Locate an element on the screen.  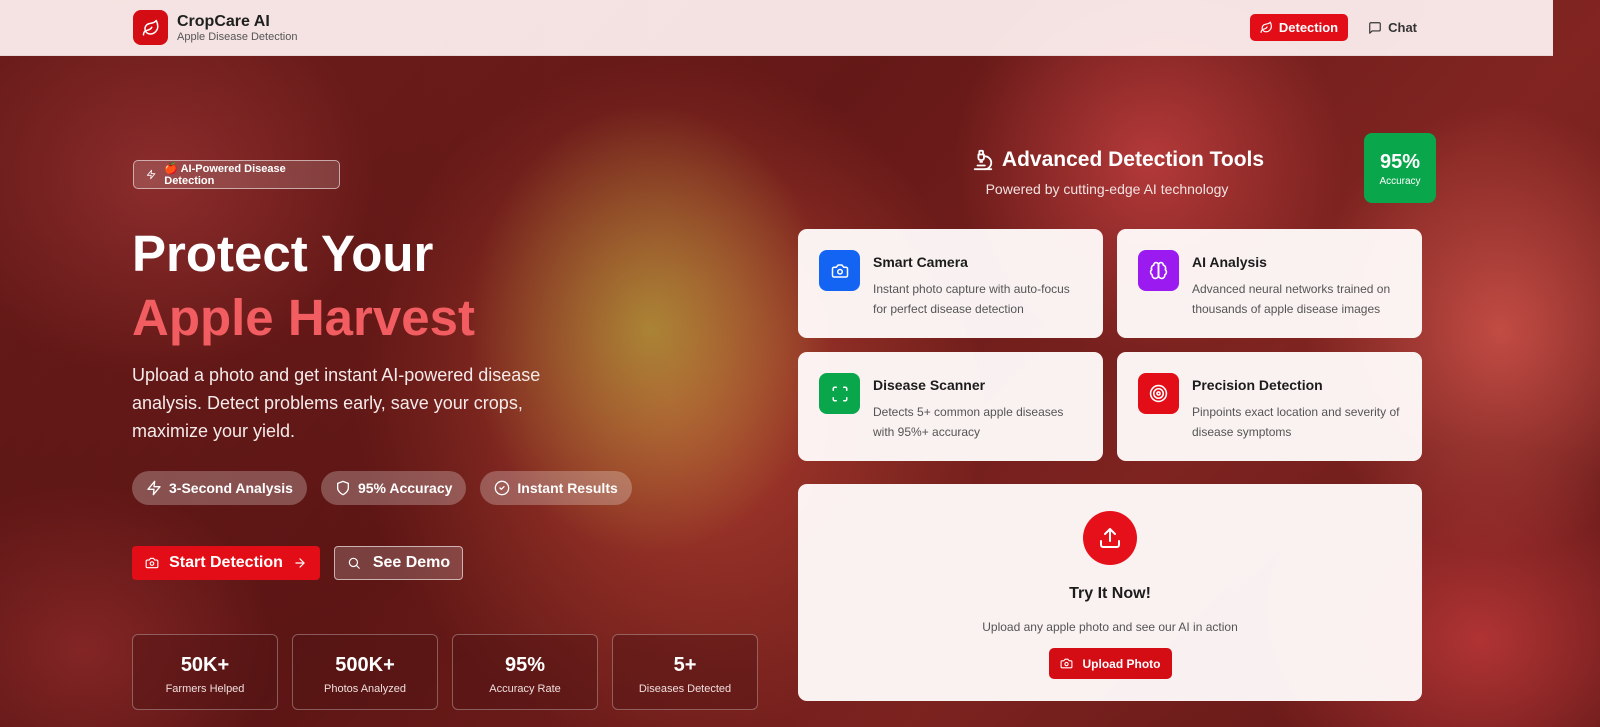
pill-label: Instant Results is located at coordinates (567, 488).